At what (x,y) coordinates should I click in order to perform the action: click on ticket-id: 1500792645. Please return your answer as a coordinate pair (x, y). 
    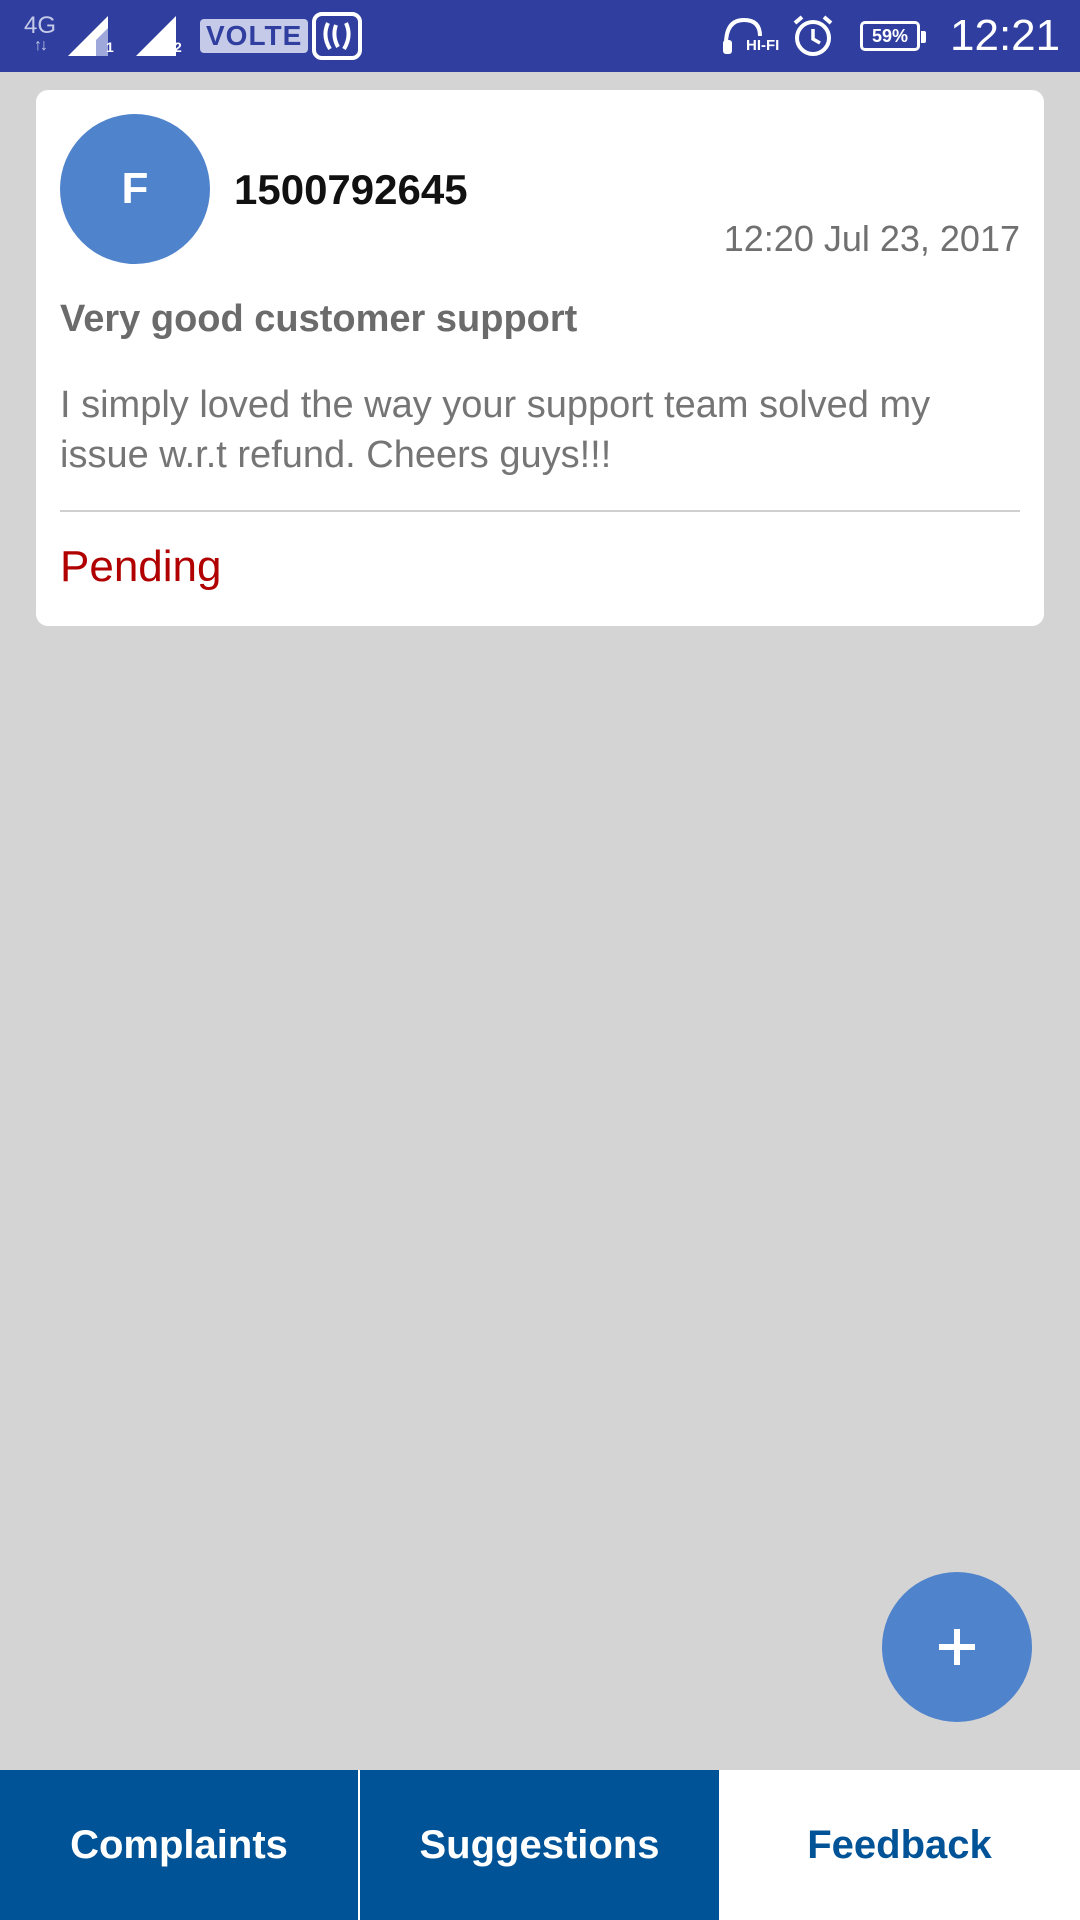
    Looking at the image, I should click on (351, 189).